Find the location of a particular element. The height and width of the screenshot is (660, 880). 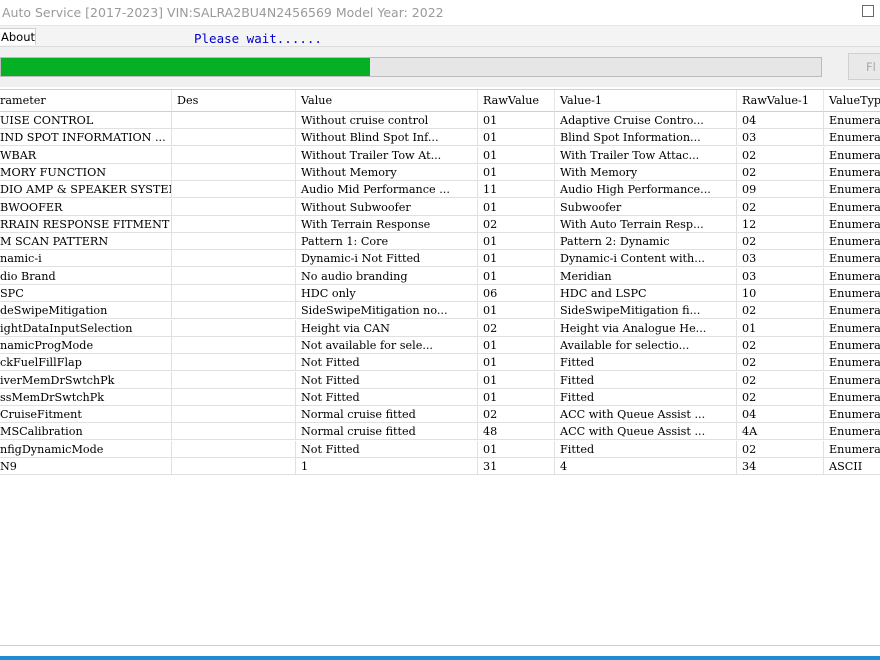

cell-value: Dynamic-i Not Fitted is located at coordinates (387, 259).